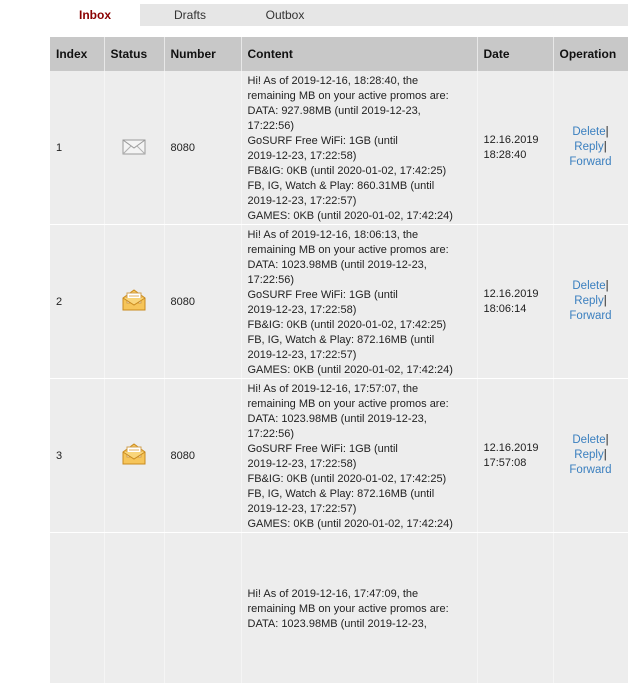 The width and height of the screenshot is (628, 684). I want to click on message-content-line: Hi! As of 2019-12-16, 18:28:40, the, so click(333, 81).